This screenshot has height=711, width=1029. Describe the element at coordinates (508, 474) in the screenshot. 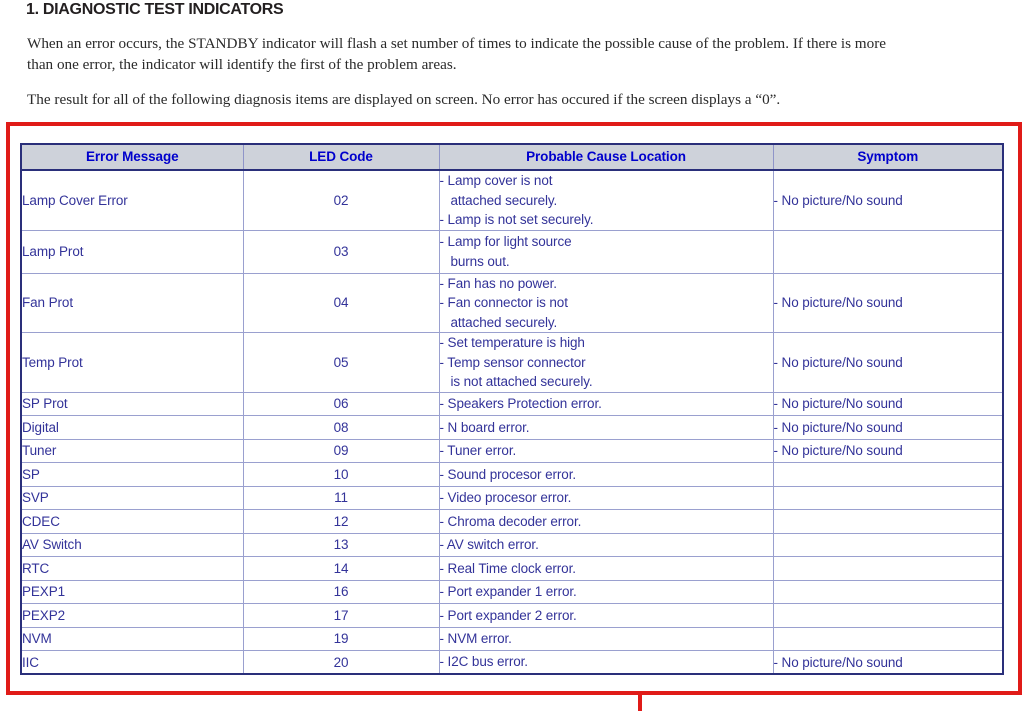

I see `cause-line: - Sound procesor error.` at that location.